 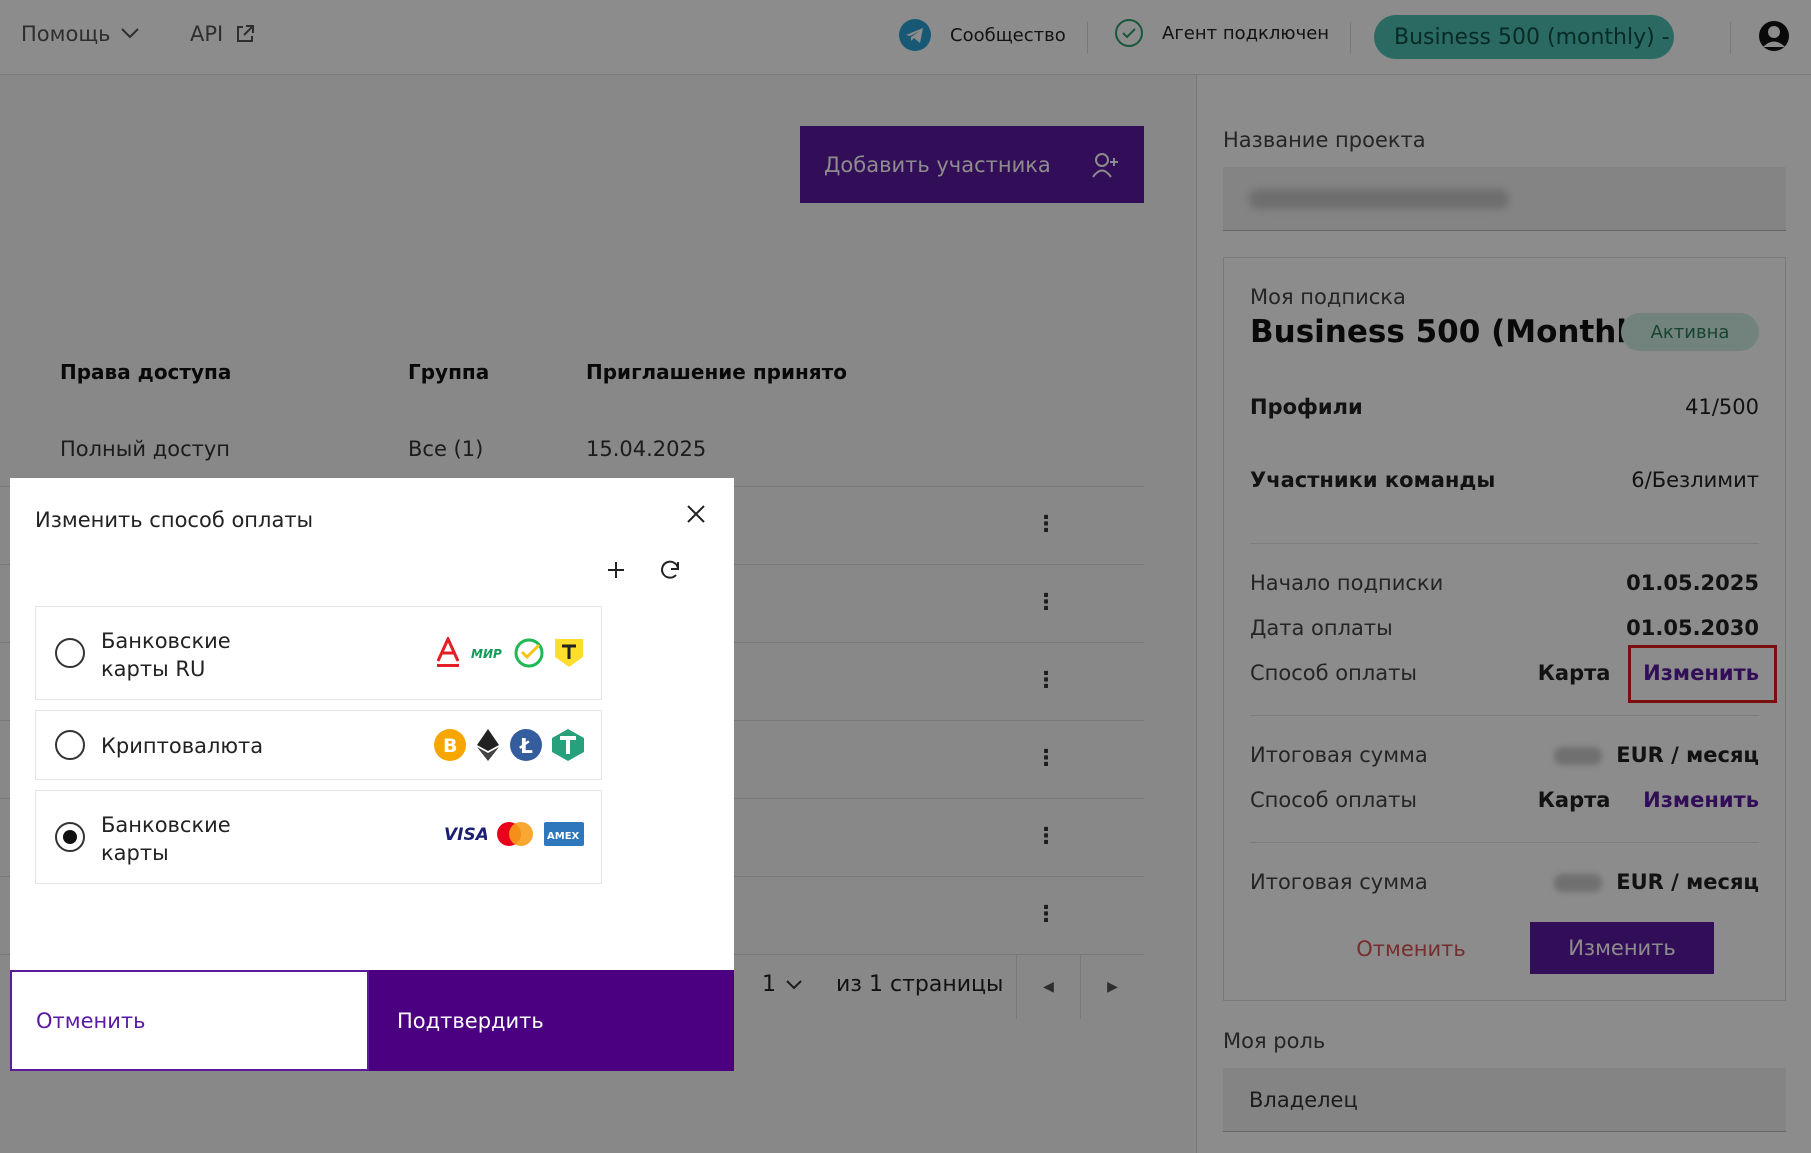 I want to click on refresh-icon, so click(x=670, y=569).